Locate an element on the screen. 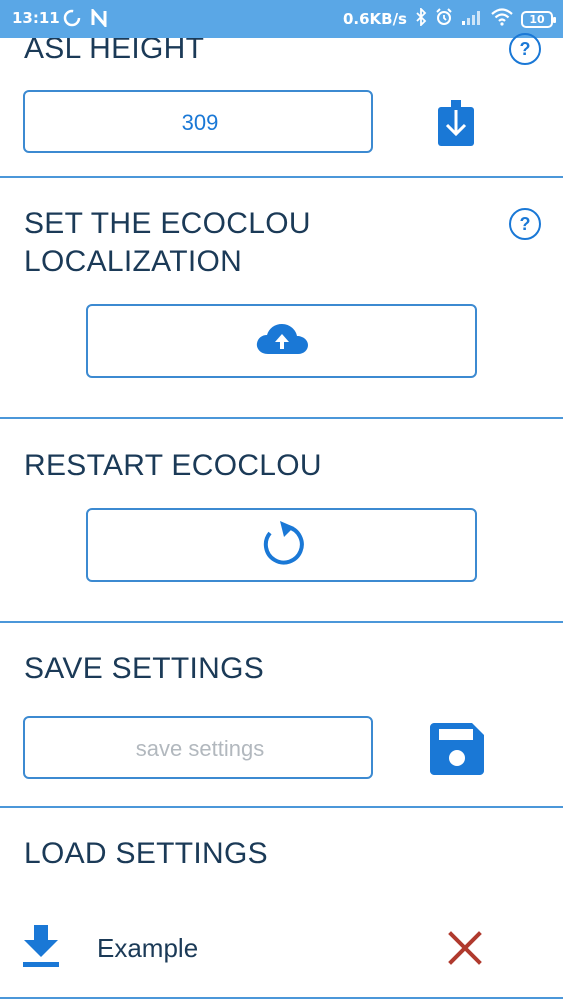  upload-localization-button is located at coordinates (281, 341).